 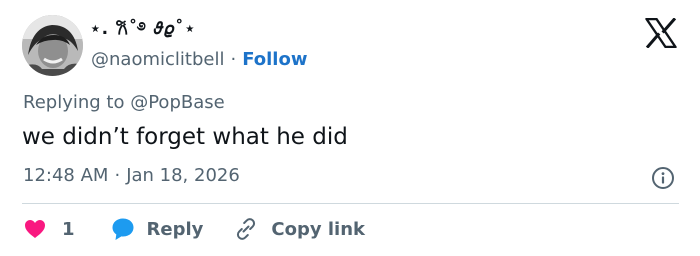 I want to click on avatar-image, so click(x=52, y=45).